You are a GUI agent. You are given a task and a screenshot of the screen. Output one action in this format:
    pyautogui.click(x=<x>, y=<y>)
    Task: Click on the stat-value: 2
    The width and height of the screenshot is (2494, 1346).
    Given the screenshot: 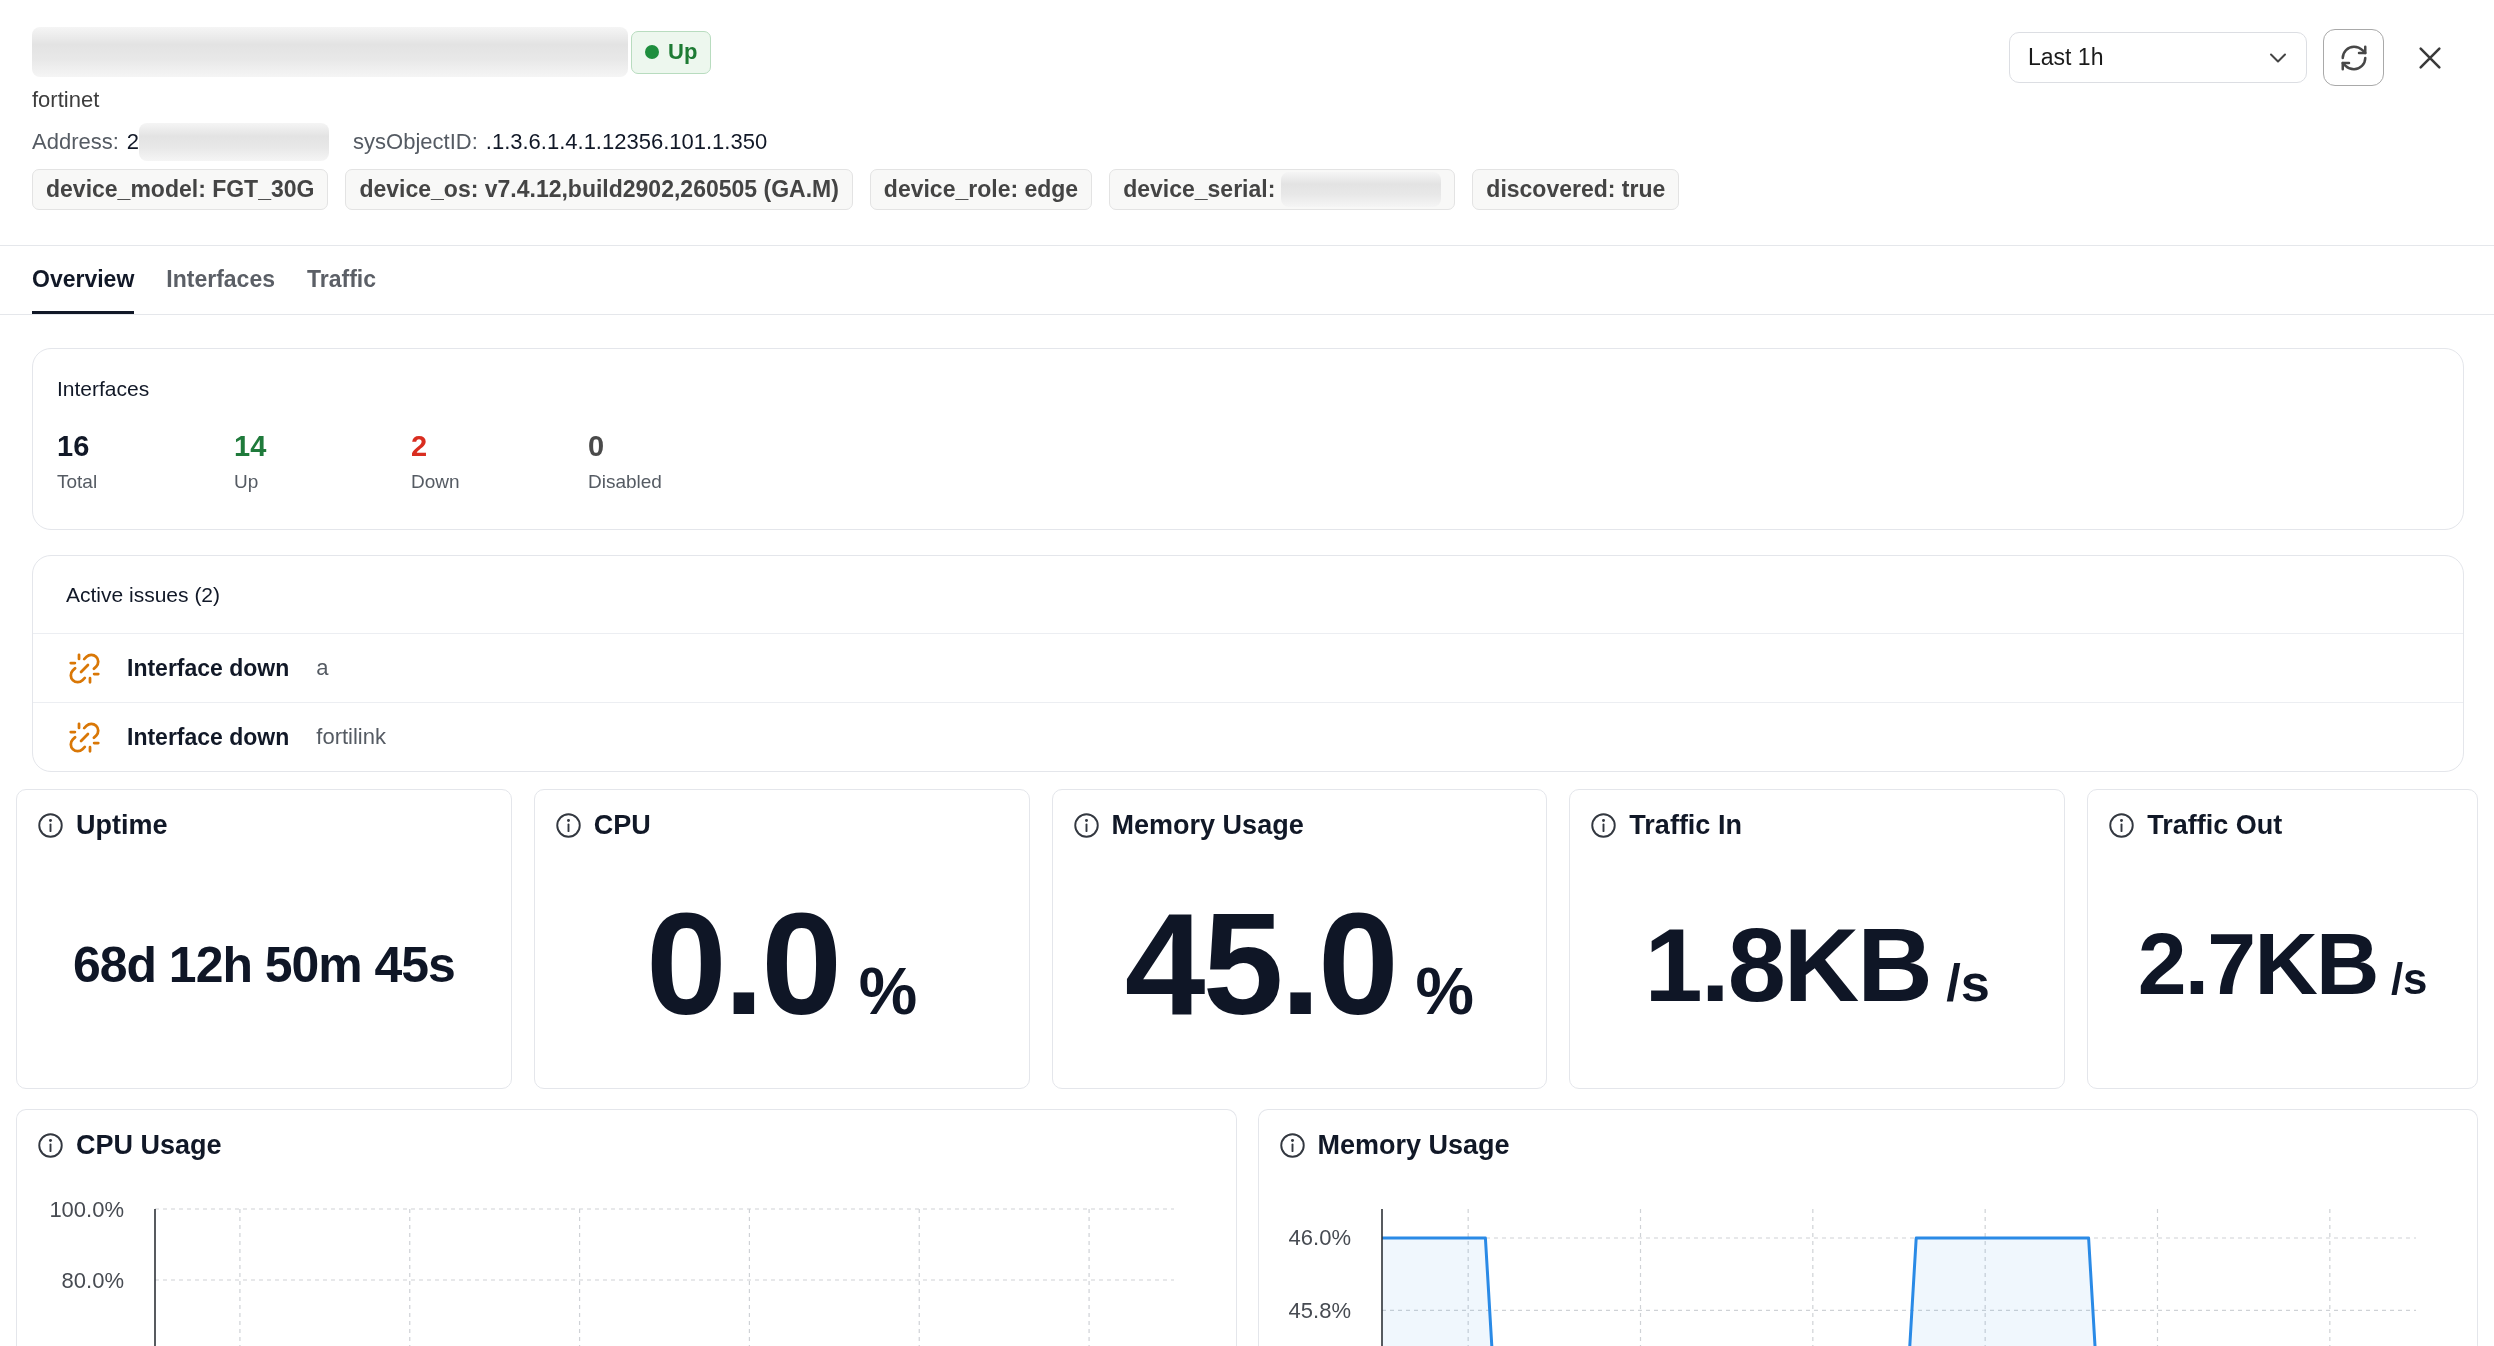 What is the action you would take?
    pyautogui.click(x=420, y=446)
    